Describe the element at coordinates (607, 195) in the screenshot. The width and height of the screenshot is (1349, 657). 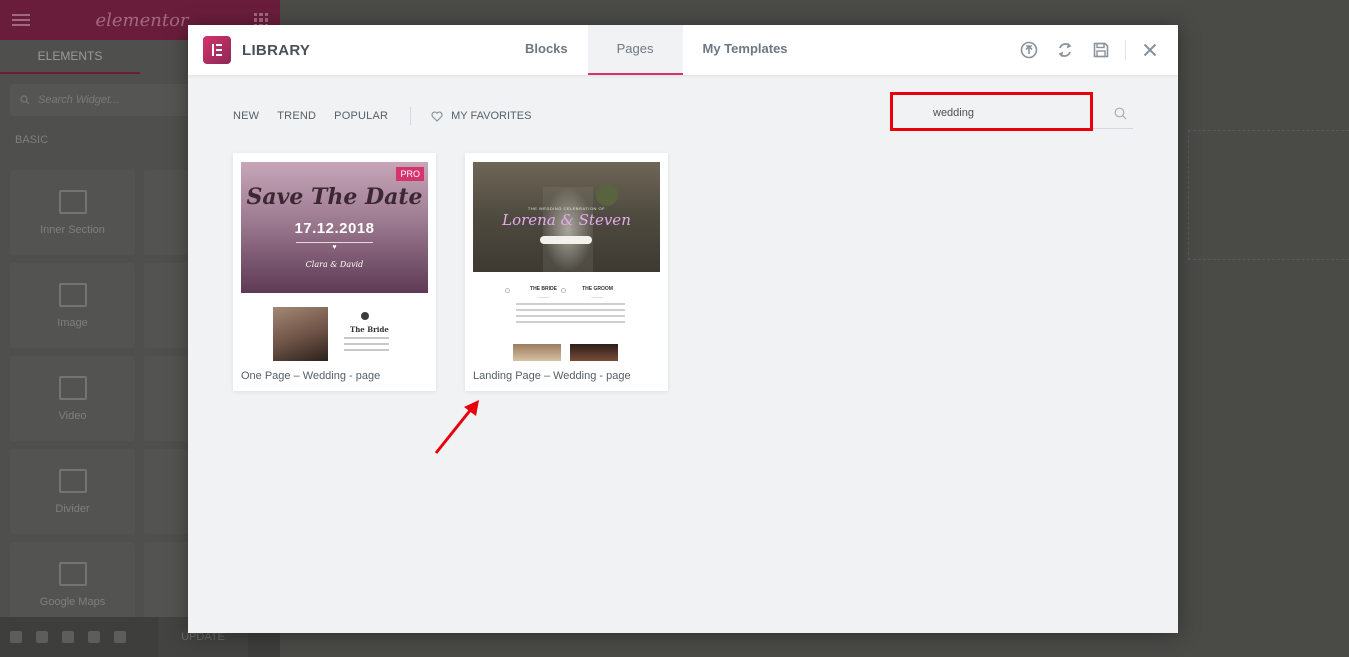
I see `bouquet-photo` at that location.